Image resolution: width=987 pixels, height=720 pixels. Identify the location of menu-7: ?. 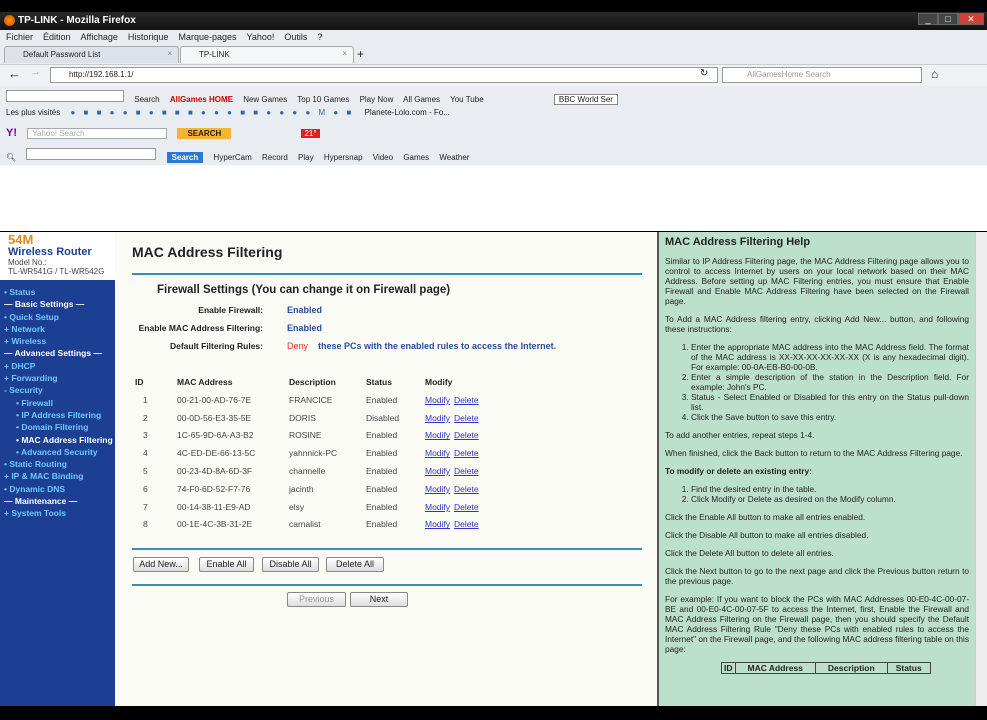
(319, 37).